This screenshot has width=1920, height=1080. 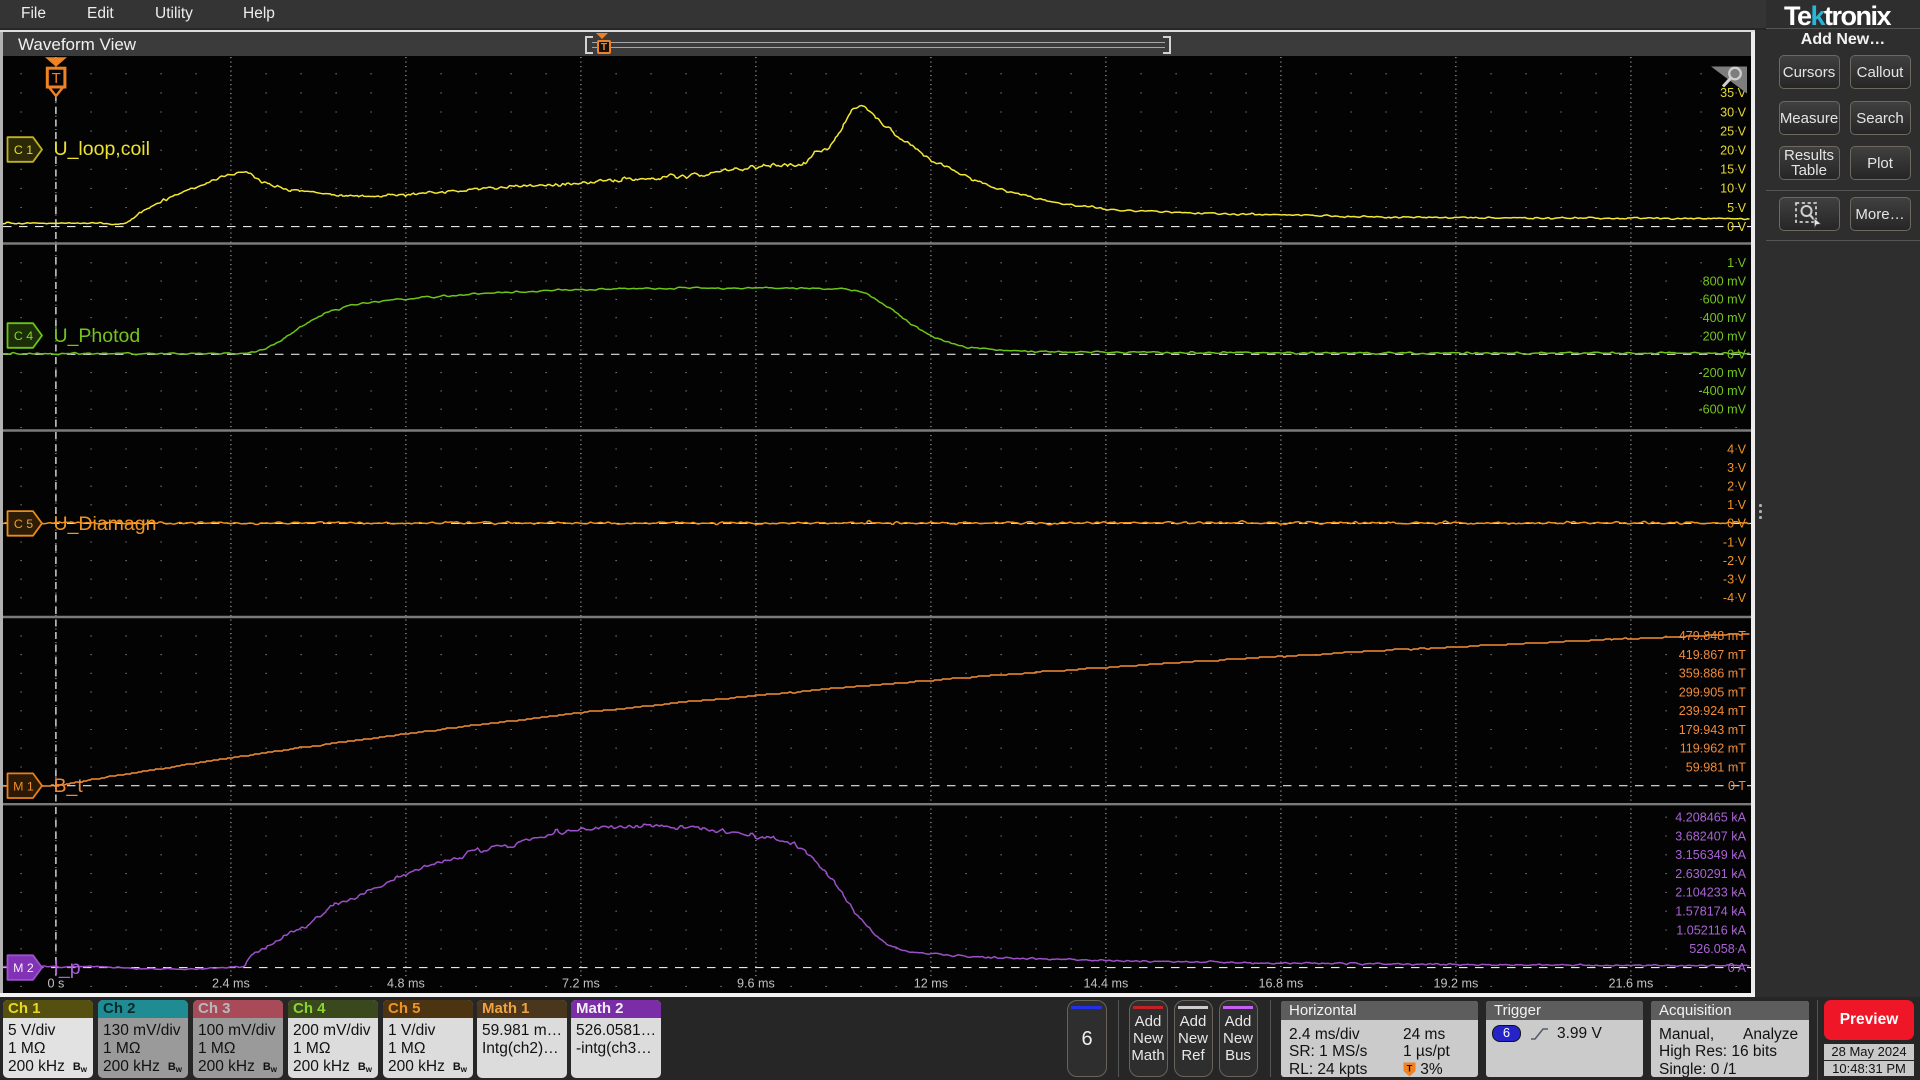 I want to click on svg-text: 239.924 mT, so click(x=1712, y=711).